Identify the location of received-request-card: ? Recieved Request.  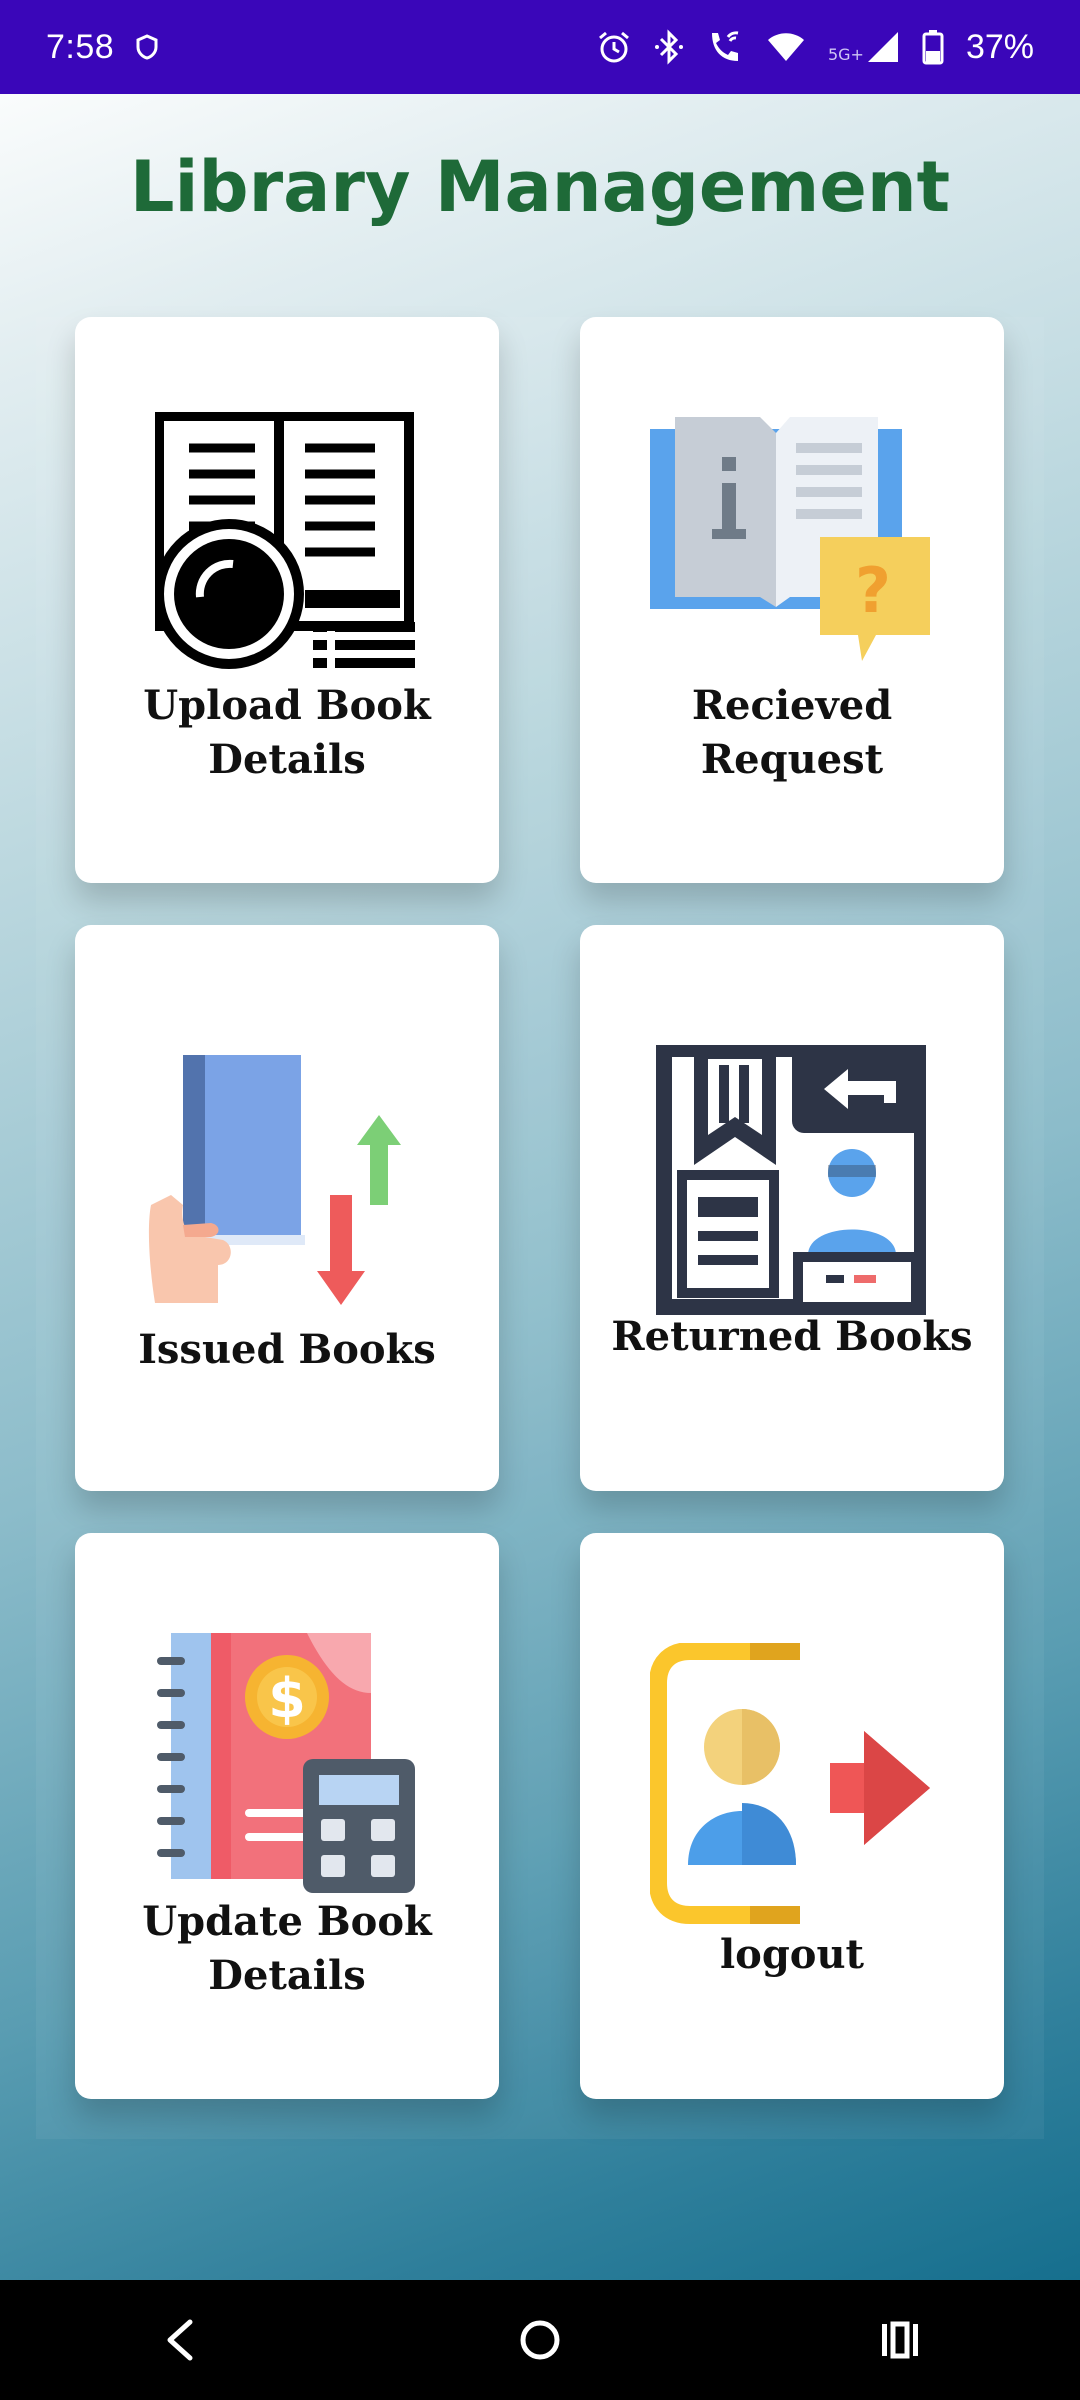
(792, 600).